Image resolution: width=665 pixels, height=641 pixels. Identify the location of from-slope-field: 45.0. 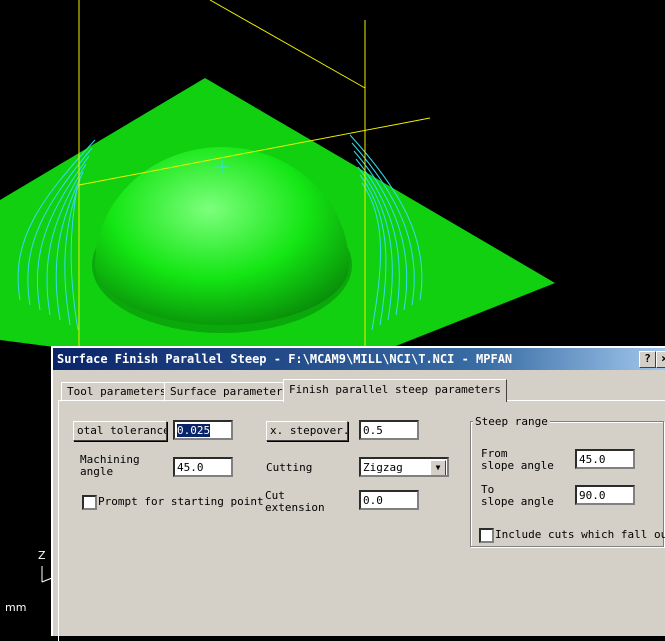
(605, 459).